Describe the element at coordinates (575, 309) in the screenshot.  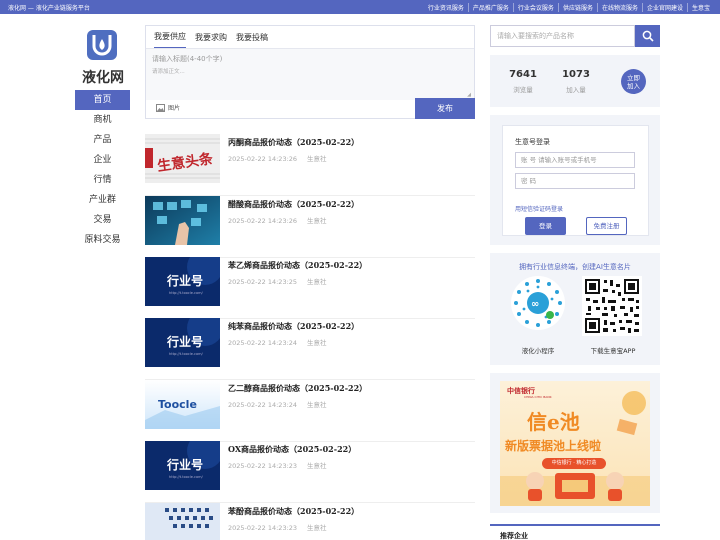
I see `app-panel: 拥有行业信息终端，创建AI生意名片 ∞ 液化小程序 下载生意宝APP` at that location.